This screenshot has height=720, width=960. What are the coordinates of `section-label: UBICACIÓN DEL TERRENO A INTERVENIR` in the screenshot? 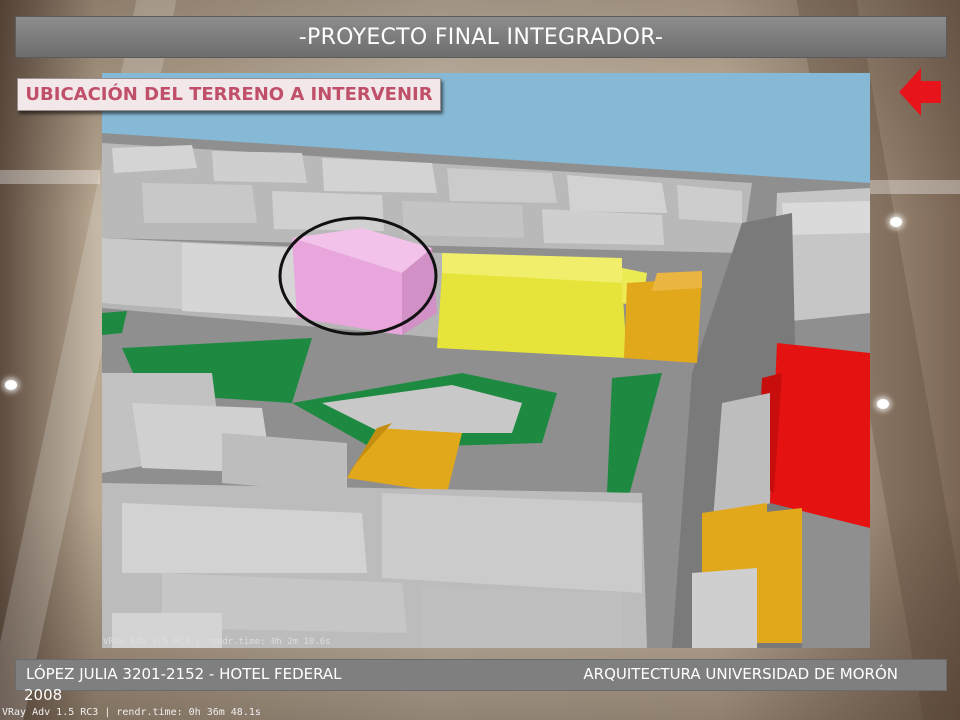 It's located at (229, 94).